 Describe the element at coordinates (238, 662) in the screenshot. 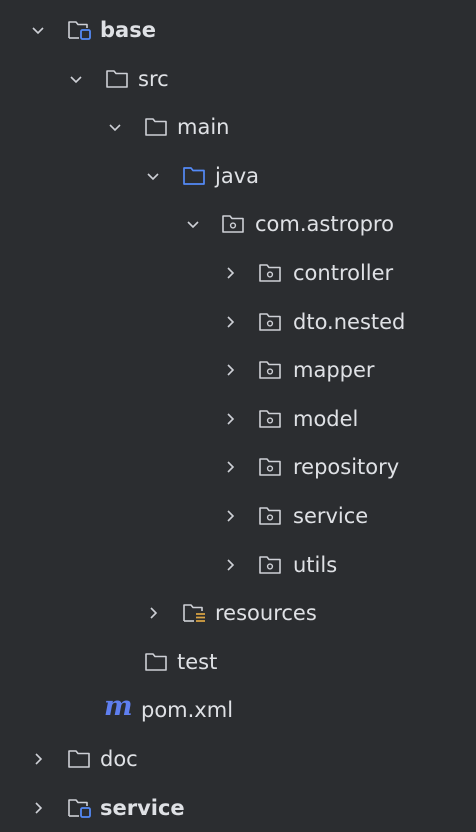

I see `tree-row-test: test` at that location.